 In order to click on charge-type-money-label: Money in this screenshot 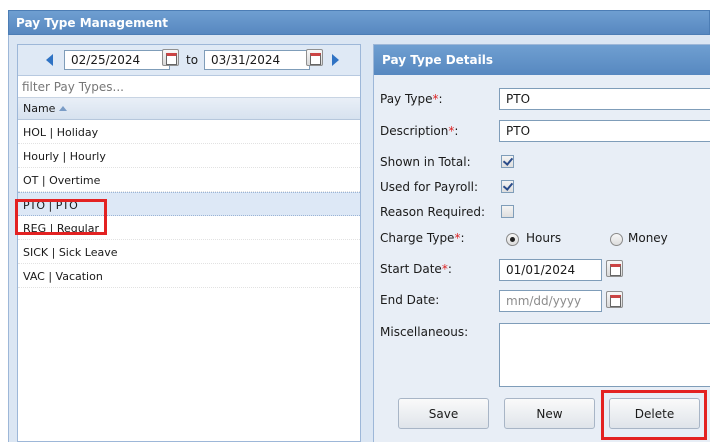, I will do `click(648, 238)`.